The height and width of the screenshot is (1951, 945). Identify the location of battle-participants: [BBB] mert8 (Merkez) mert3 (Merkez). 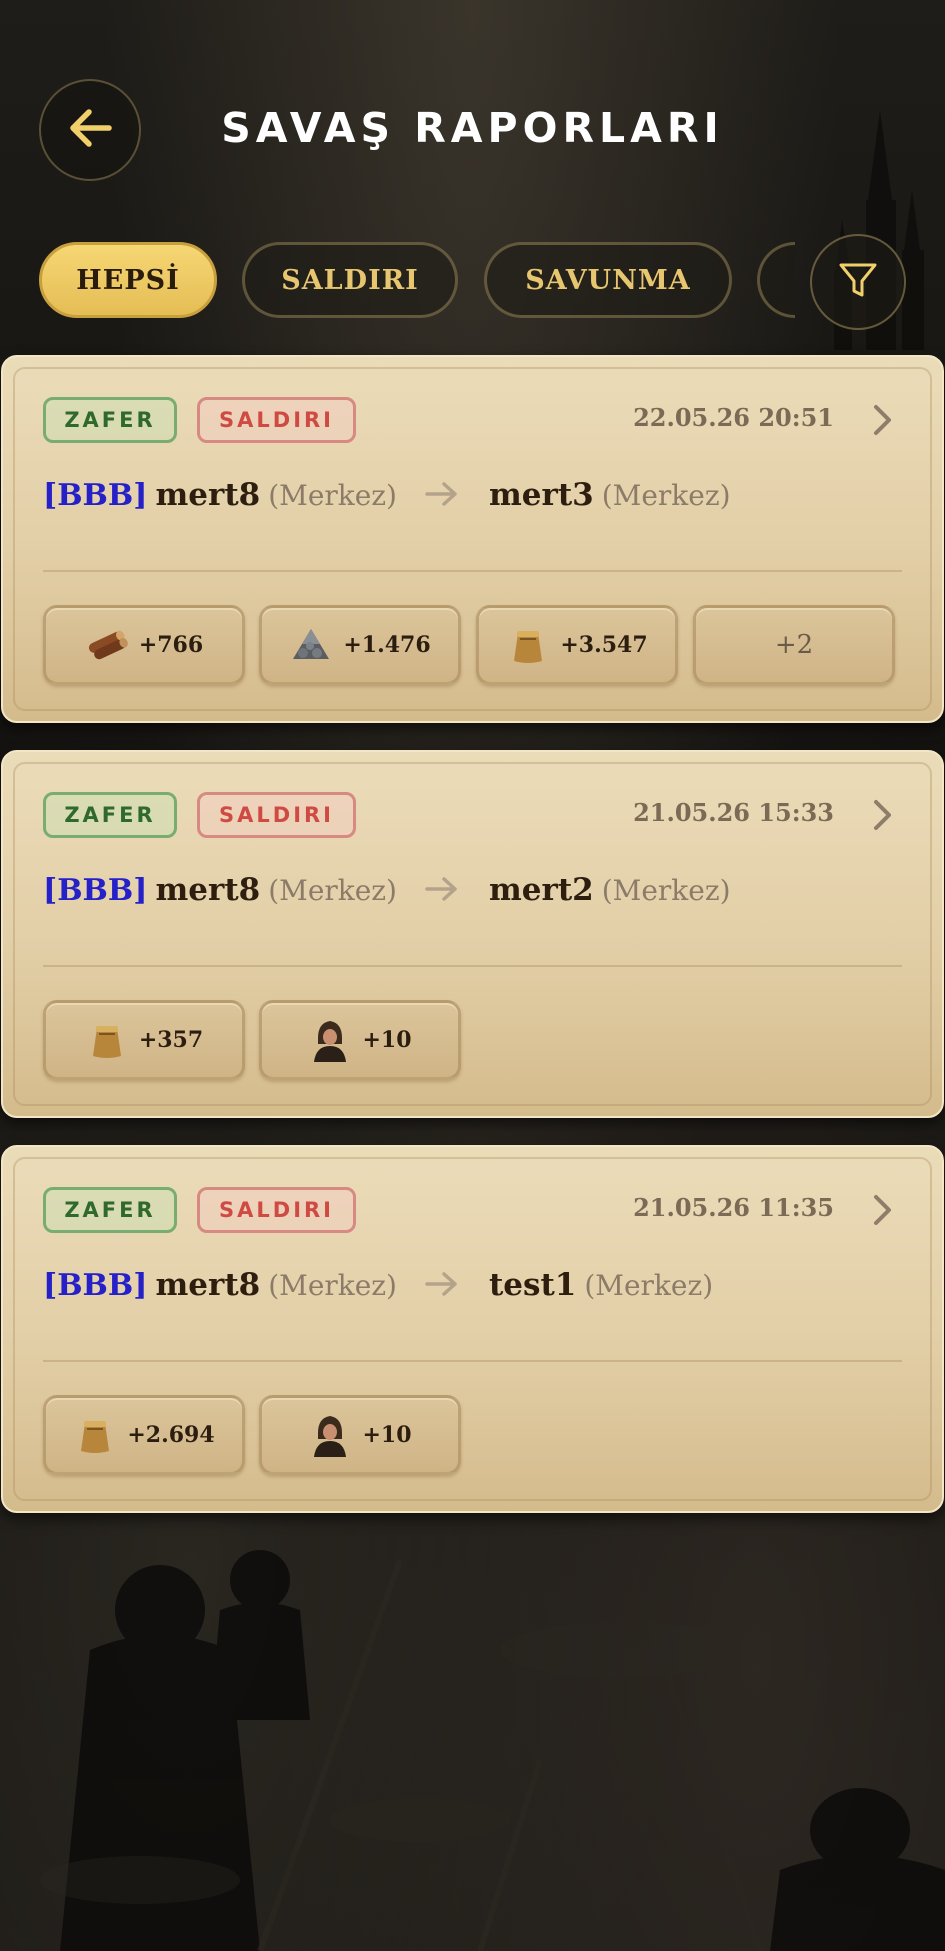
(473, 502).